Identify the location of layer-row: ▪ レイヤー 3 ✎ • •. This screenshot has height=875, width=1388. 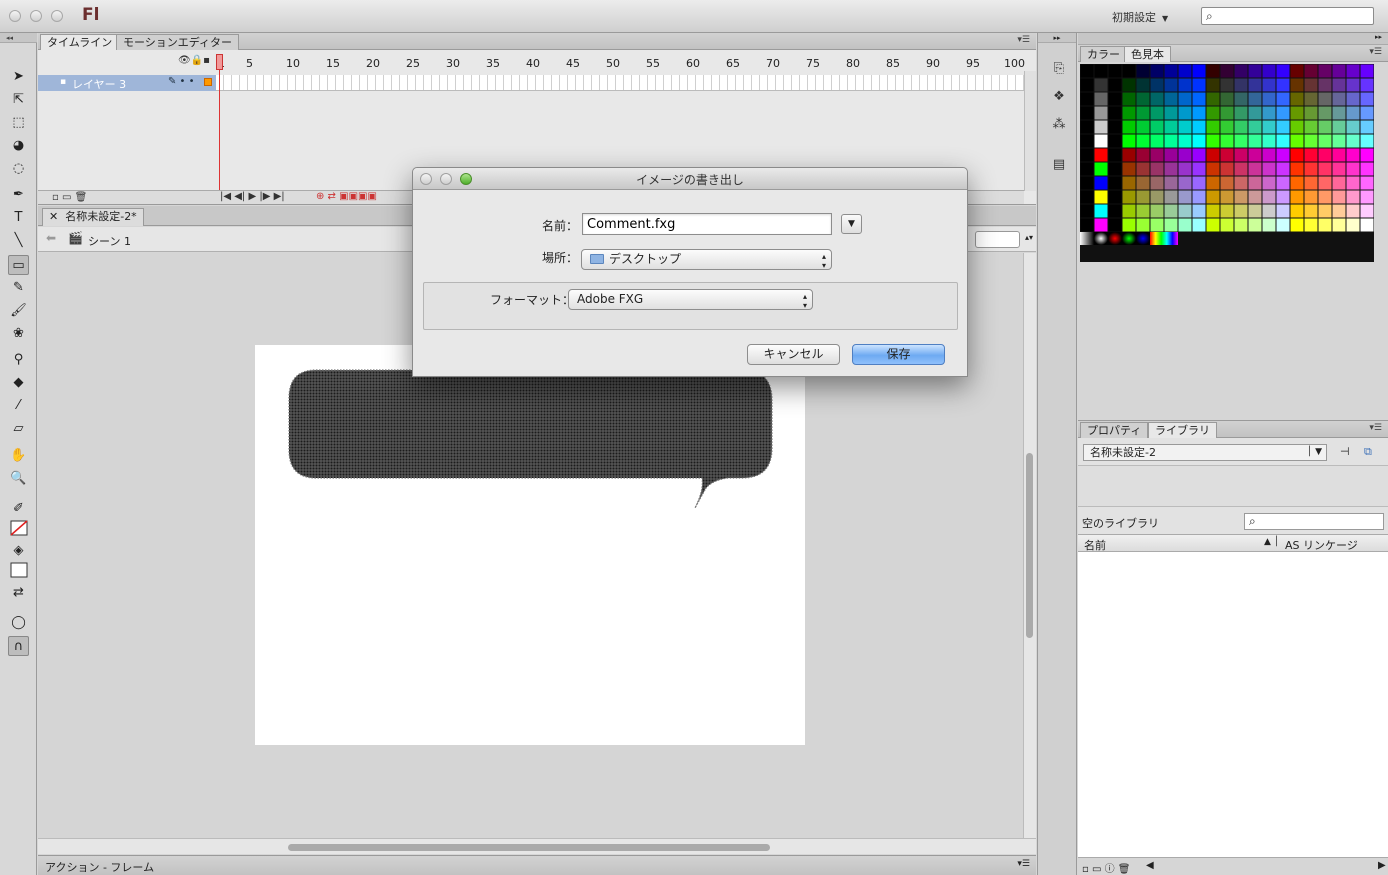
(127, 83).